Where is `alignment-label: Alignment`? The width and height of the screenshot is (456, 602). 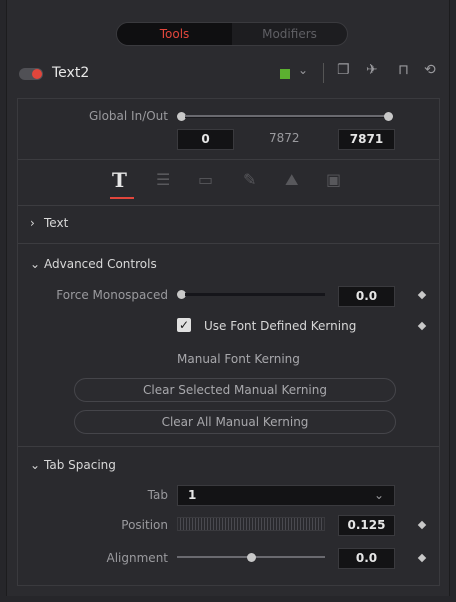 alignment-label: Alignment is located at coordinates (137, 558).